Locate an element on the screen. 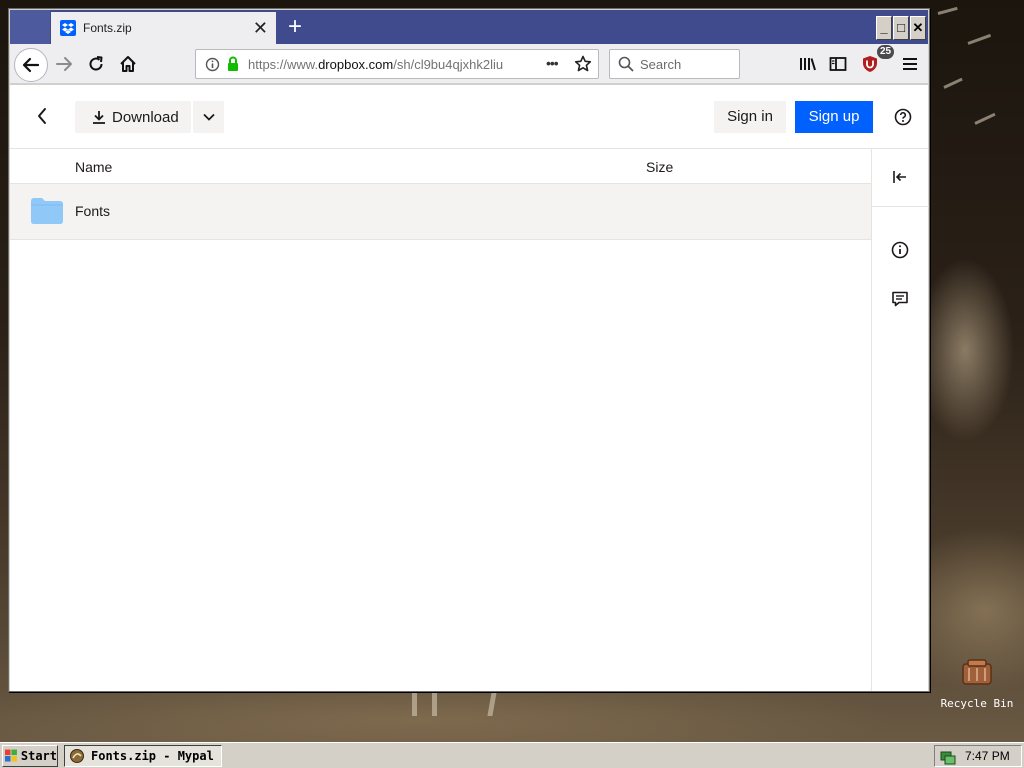 This screenshot has height=768, width=1024. sidebar-icon is located at coordinates (838, 64).